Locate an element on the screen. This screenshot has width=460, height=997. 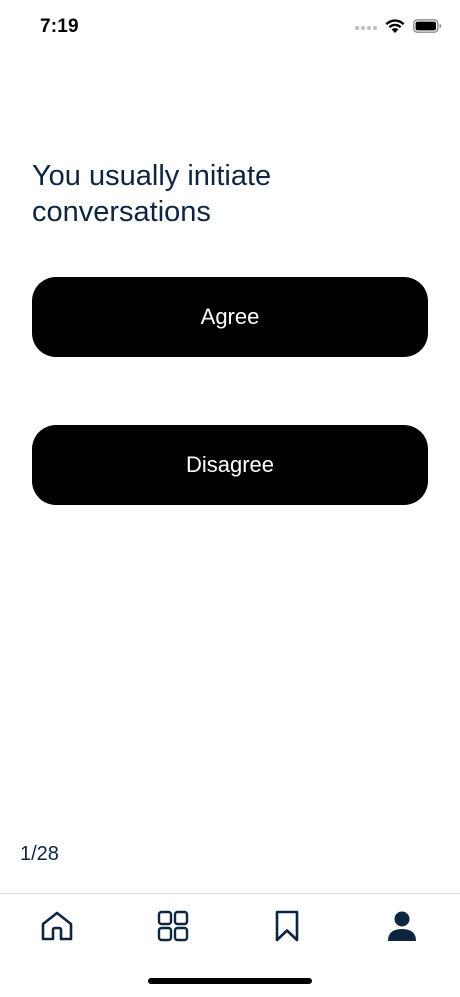
status-bar: 7:19 is located at coordinates (230, 28).